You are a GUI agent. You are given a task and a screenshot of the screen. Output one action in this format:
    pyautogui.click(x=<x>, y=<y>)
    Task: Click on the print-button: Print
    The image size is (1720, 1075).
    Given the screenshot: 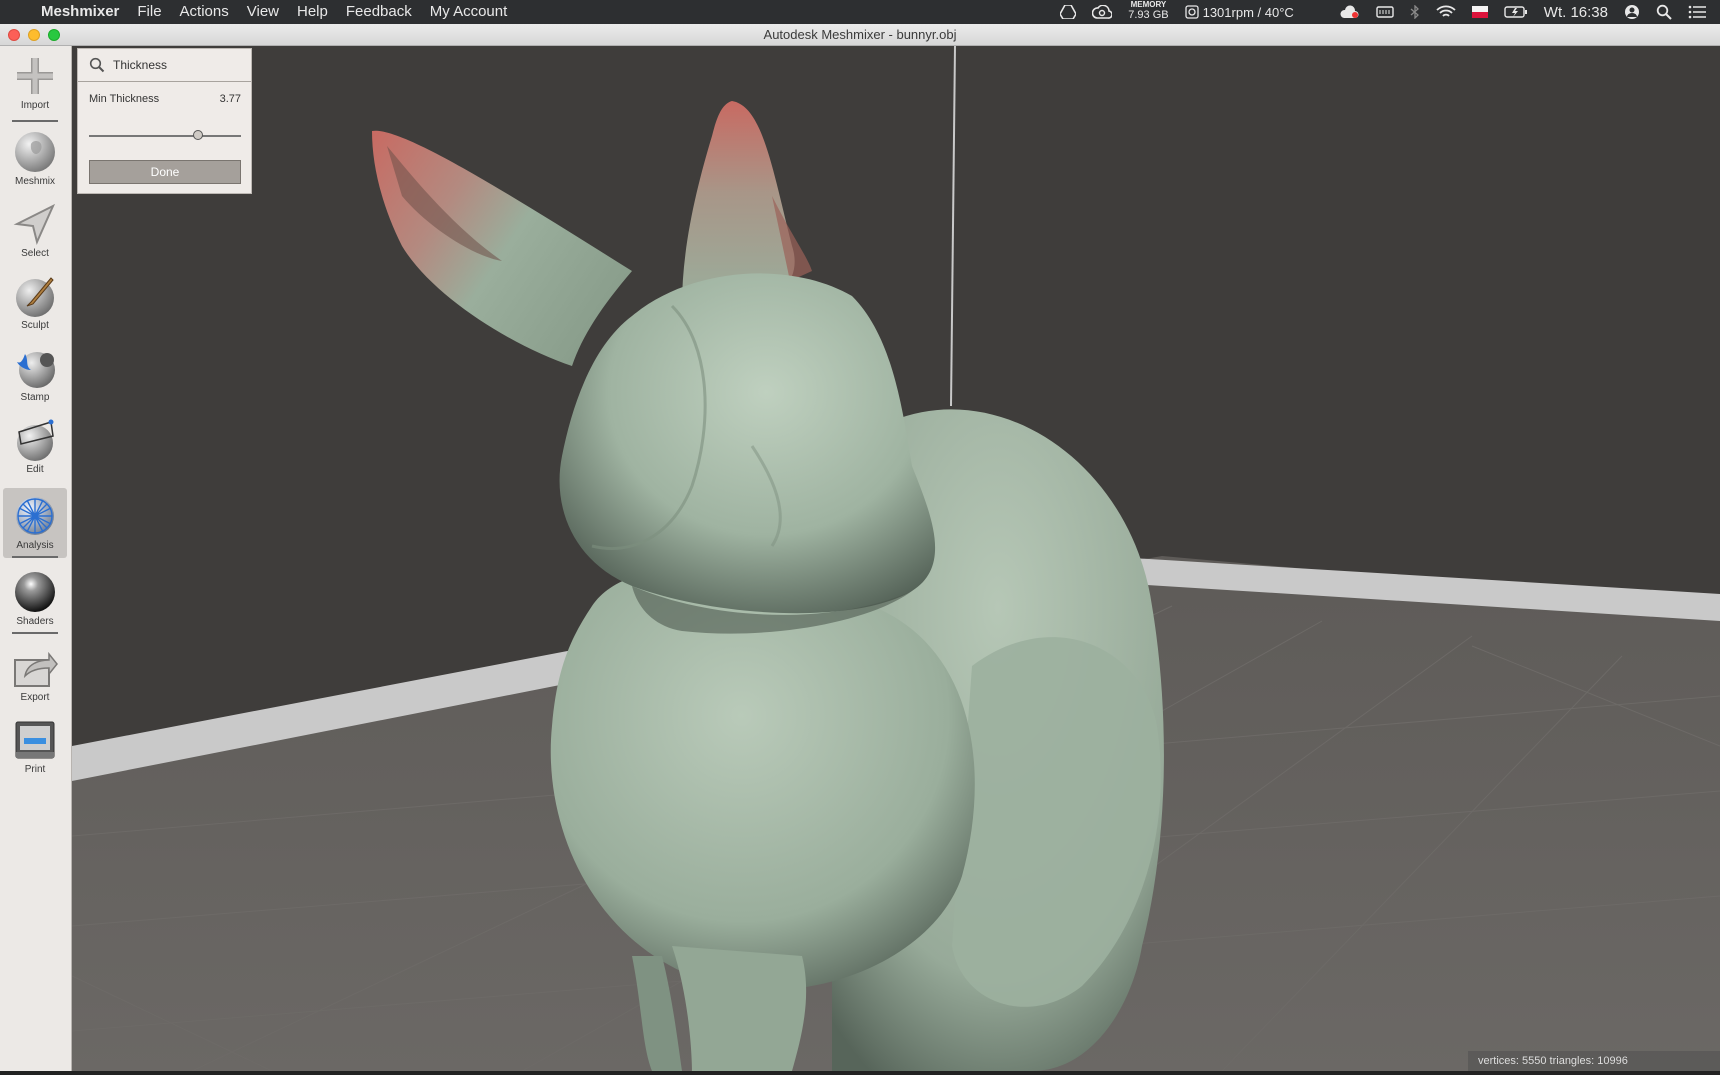 What is the action you would take?
    pyautogui.click(x=35, y=747)
    